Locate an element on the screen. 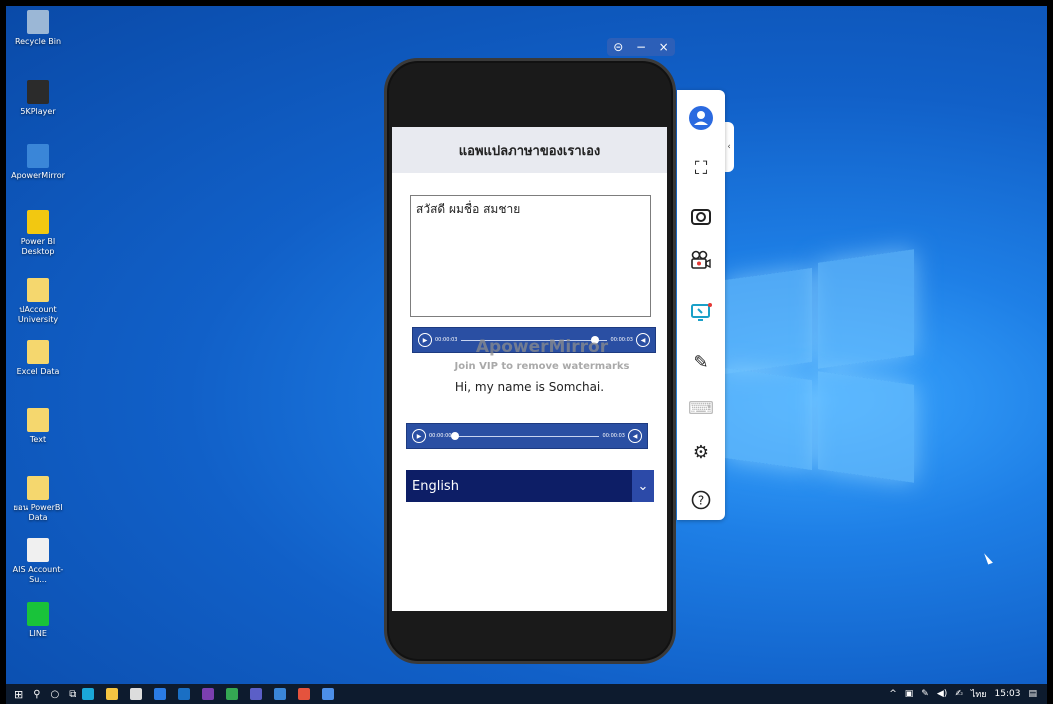 The height and width of the screenshot is (704, 1053). translated-text: Hi, my name is Somchai. is located at coordinates (529, 387).